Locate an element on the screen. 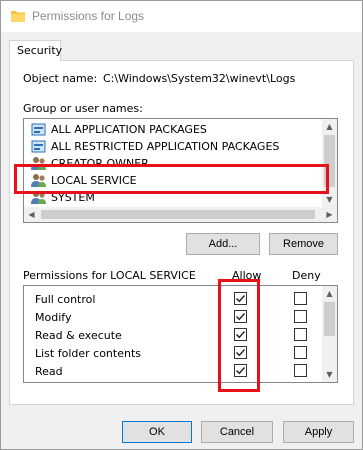  permission-row: List folder contents is located at coordinates (174, 353).